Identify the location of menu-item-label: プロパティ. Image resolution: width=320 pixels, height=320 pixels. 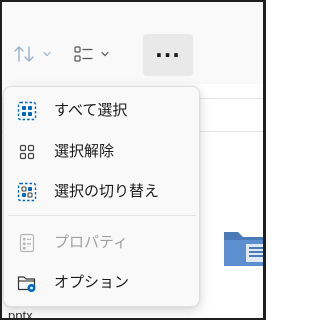
(91, 242).